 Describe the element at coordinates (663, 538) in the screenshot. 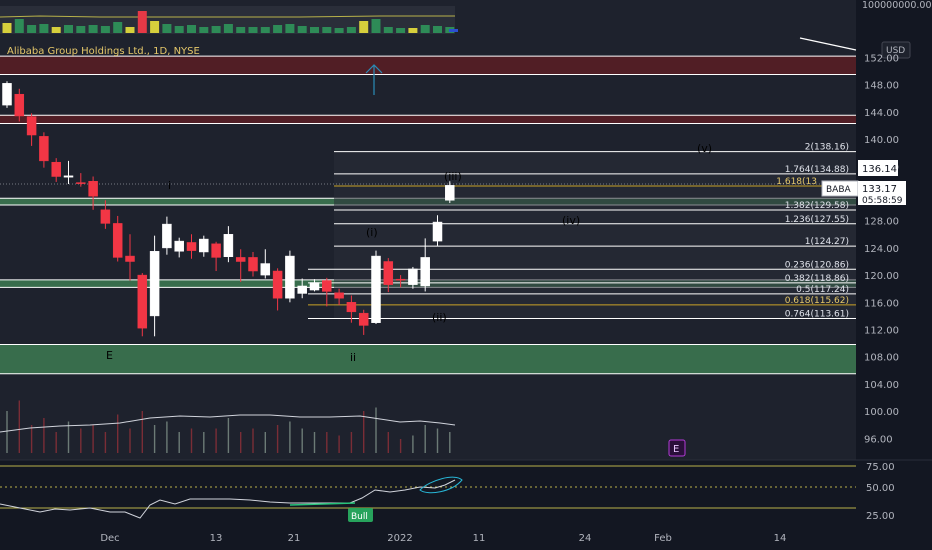

I see `time-tick-label: Feb` at that location.